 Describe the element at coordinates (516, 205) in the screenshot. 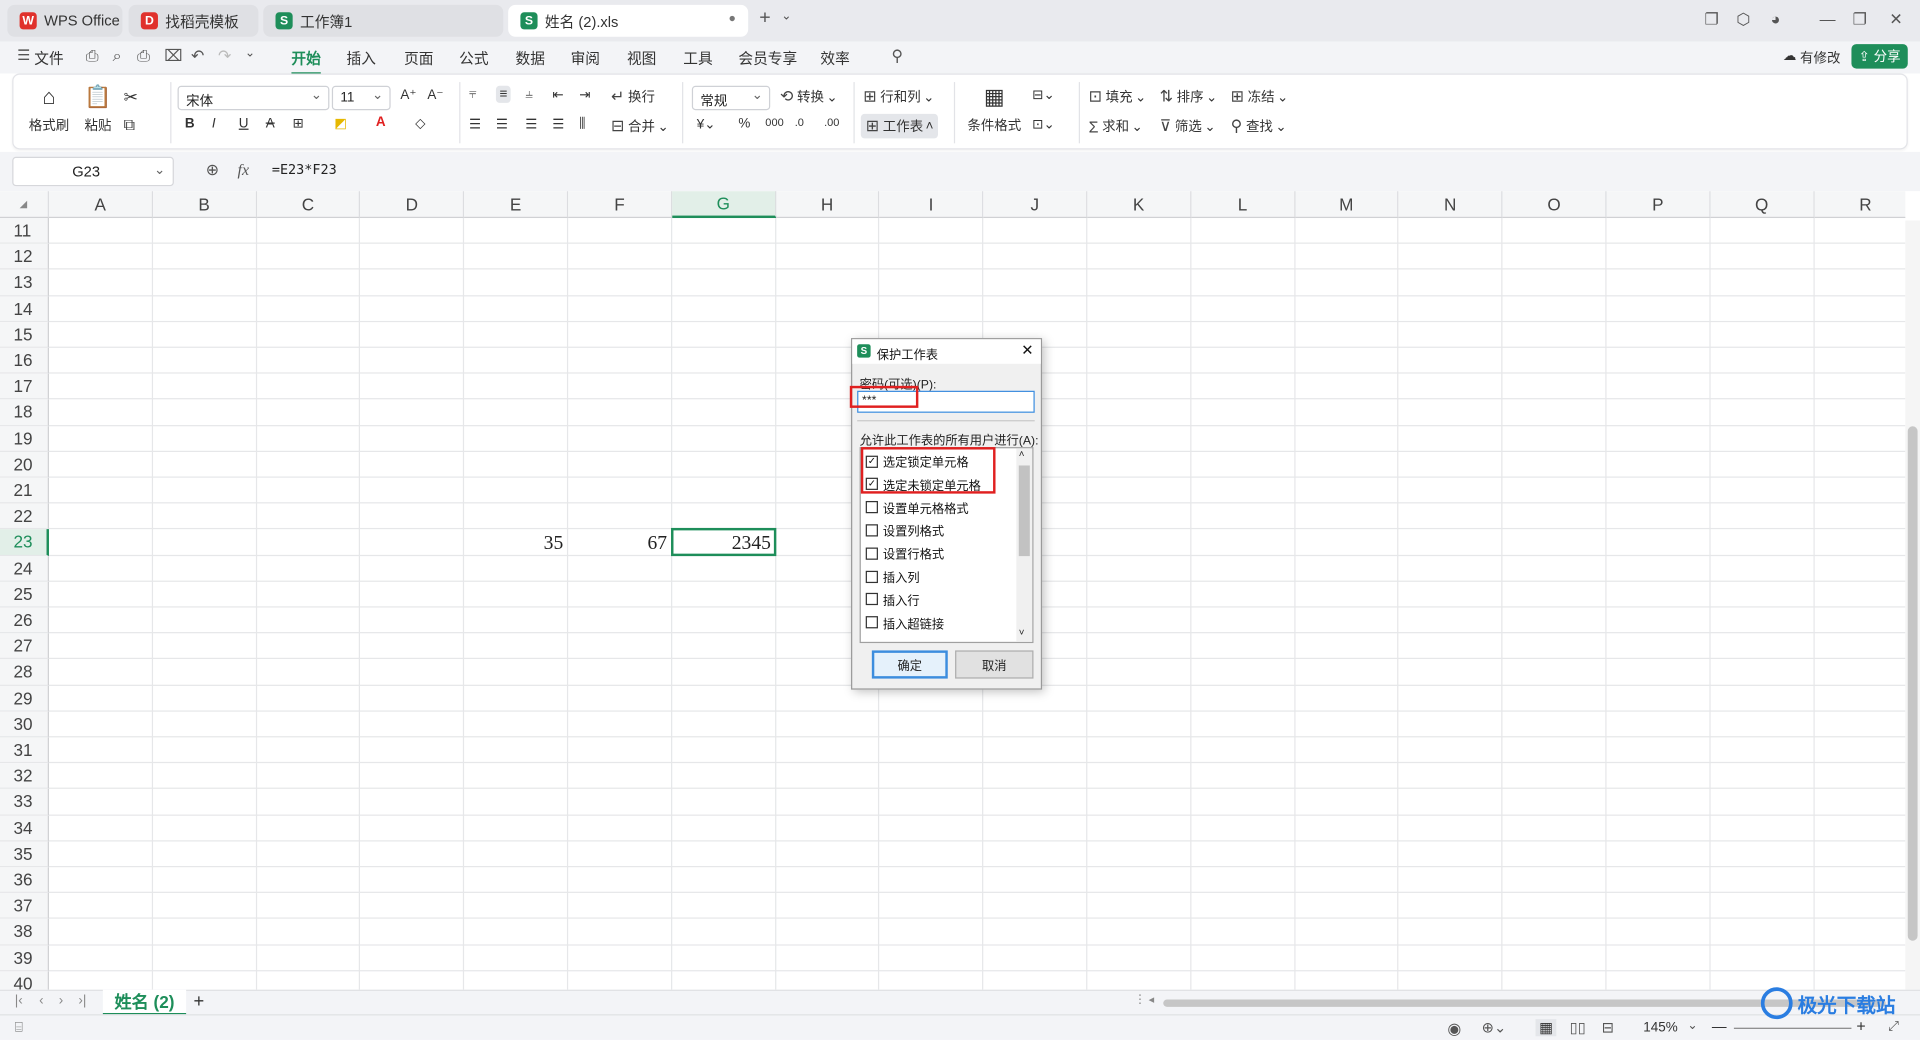

I see `column-header: E` at that location.